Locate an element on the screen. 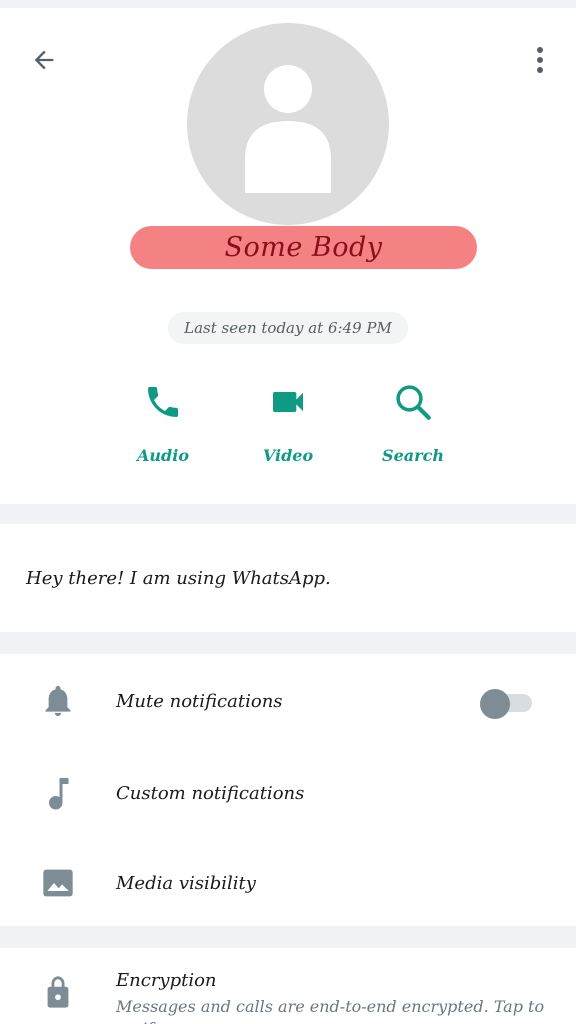 The height and width of the screenshot is (1024, 576). phone-icon is located at coordinates (163, 402).